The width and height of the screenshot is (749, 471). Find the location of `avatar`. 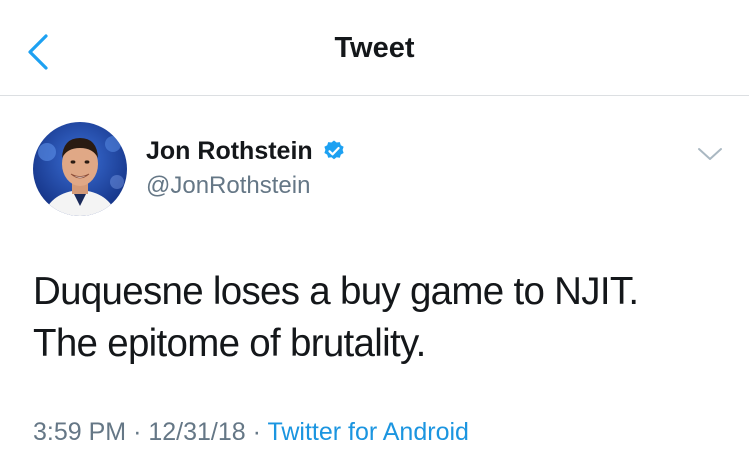

avatar is located at coordinates (80, 169).